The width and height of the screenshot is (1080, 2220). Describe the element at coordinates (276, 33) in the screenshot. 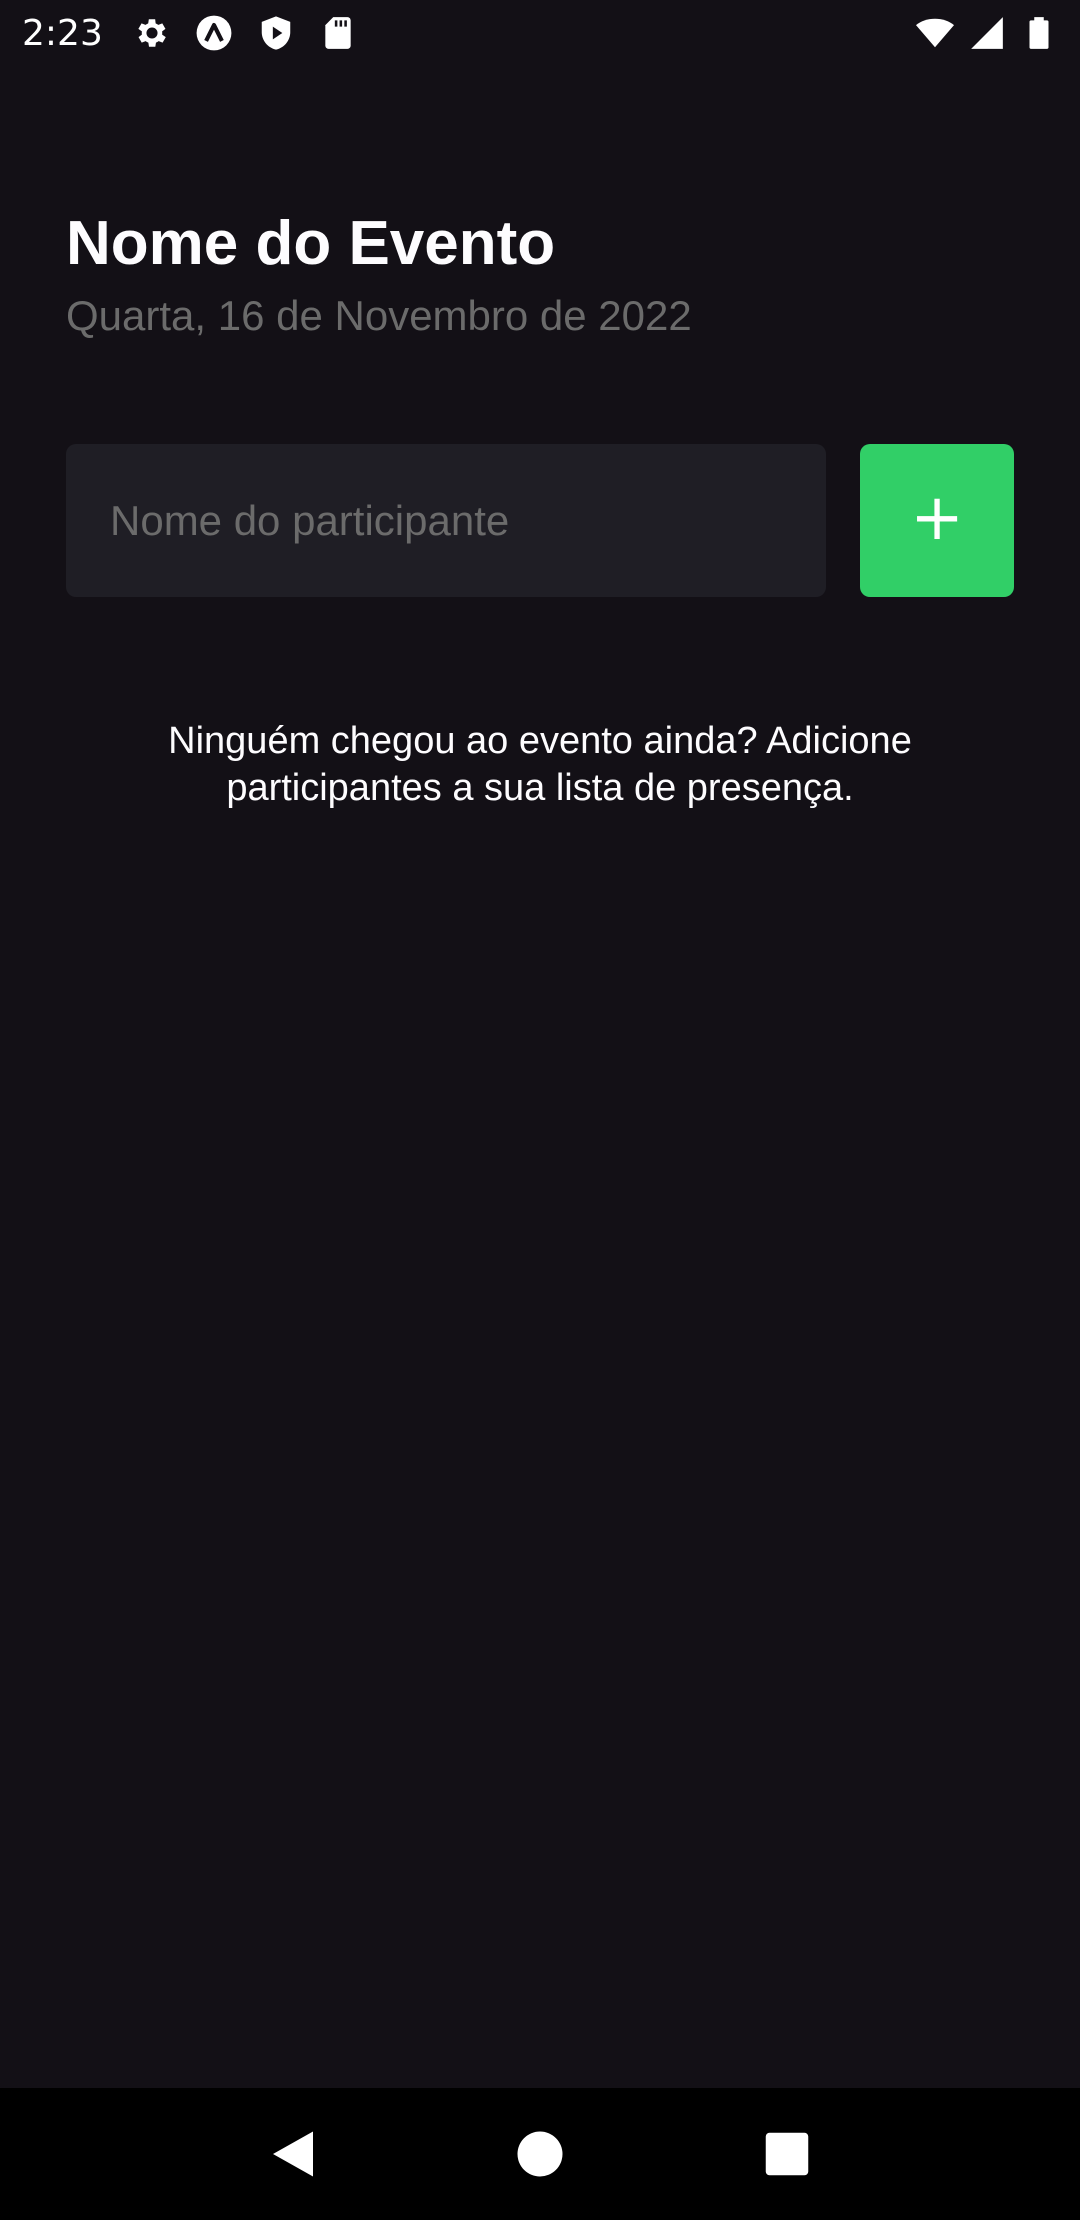

I see `shield-play-icon` at that location.